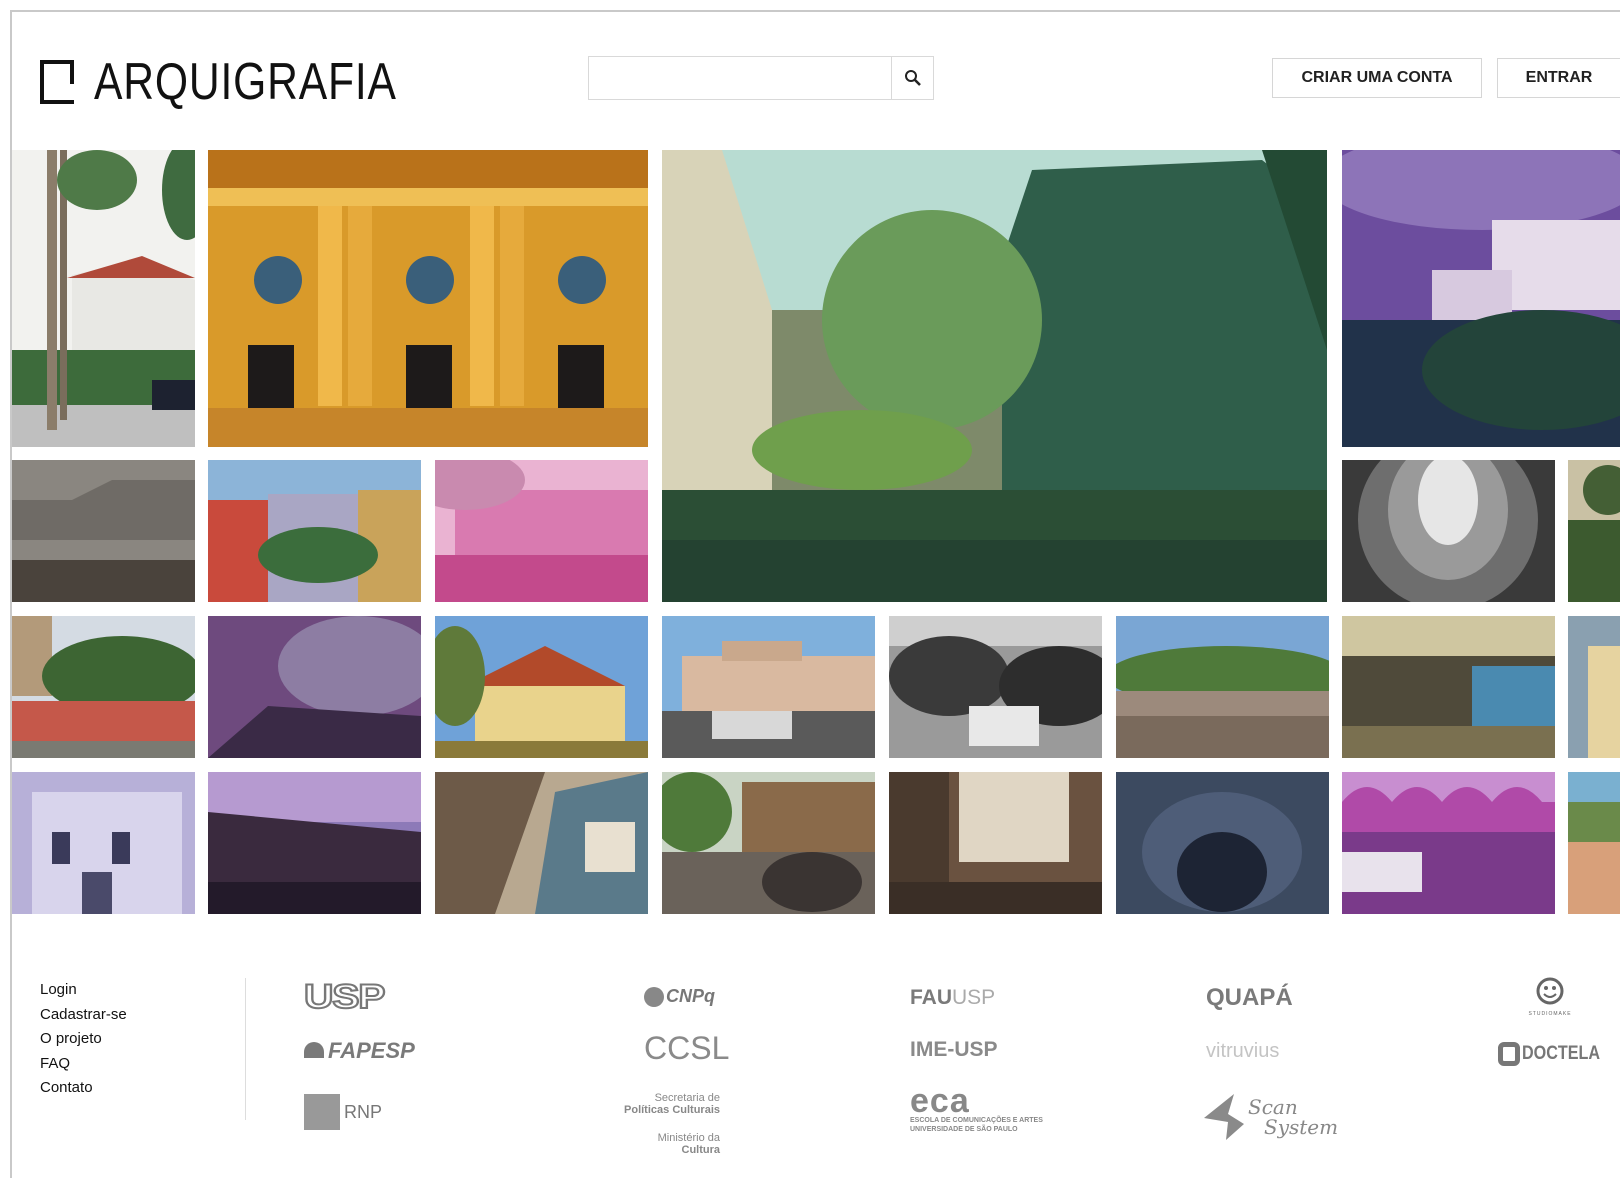  What do you see at coordinates (371, 1050) in the screenshot?
I see `fapesp-text: FAPESP` at bounding box center [371, 1050].